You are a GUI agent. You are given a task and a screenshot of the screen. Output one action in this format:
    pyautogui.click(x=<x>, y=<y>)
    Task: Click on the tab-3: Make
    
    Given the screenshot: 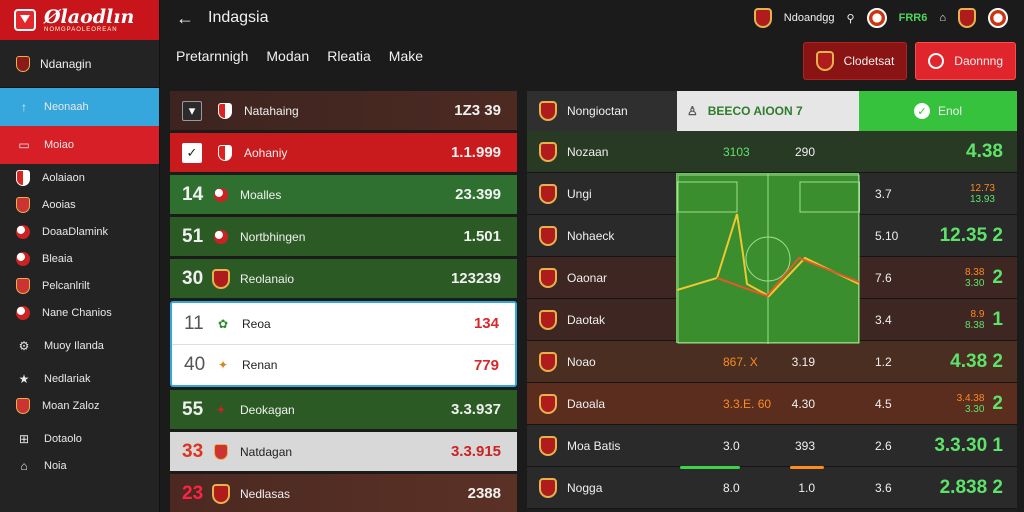 What is the action you would take?
    pyautogui.click(x=406, y=56)
    